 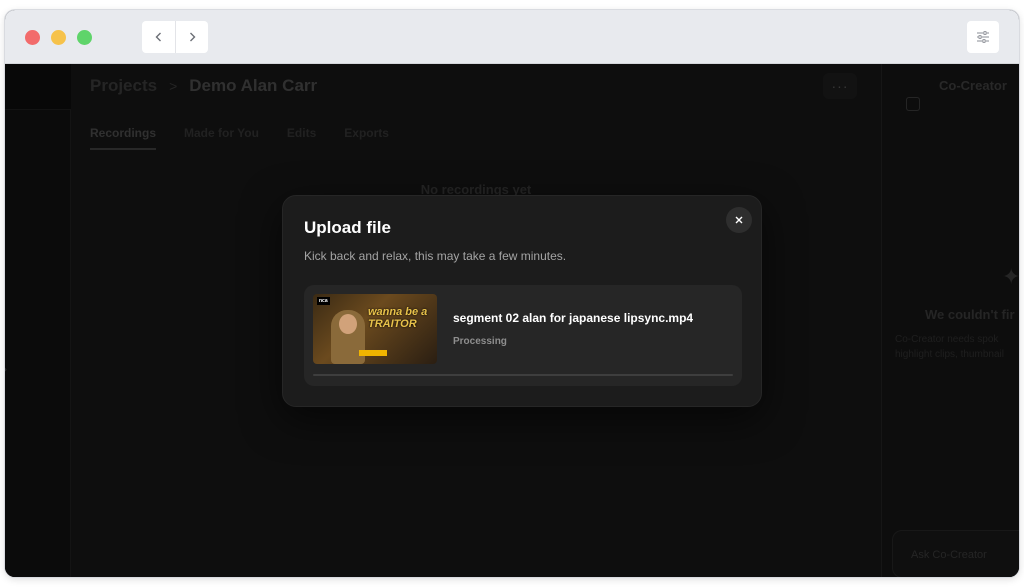 What do you see at coordinates (373, 353) in the screenshot?
I see `thumbnail-lower-third` at bounding box center [373, 353].